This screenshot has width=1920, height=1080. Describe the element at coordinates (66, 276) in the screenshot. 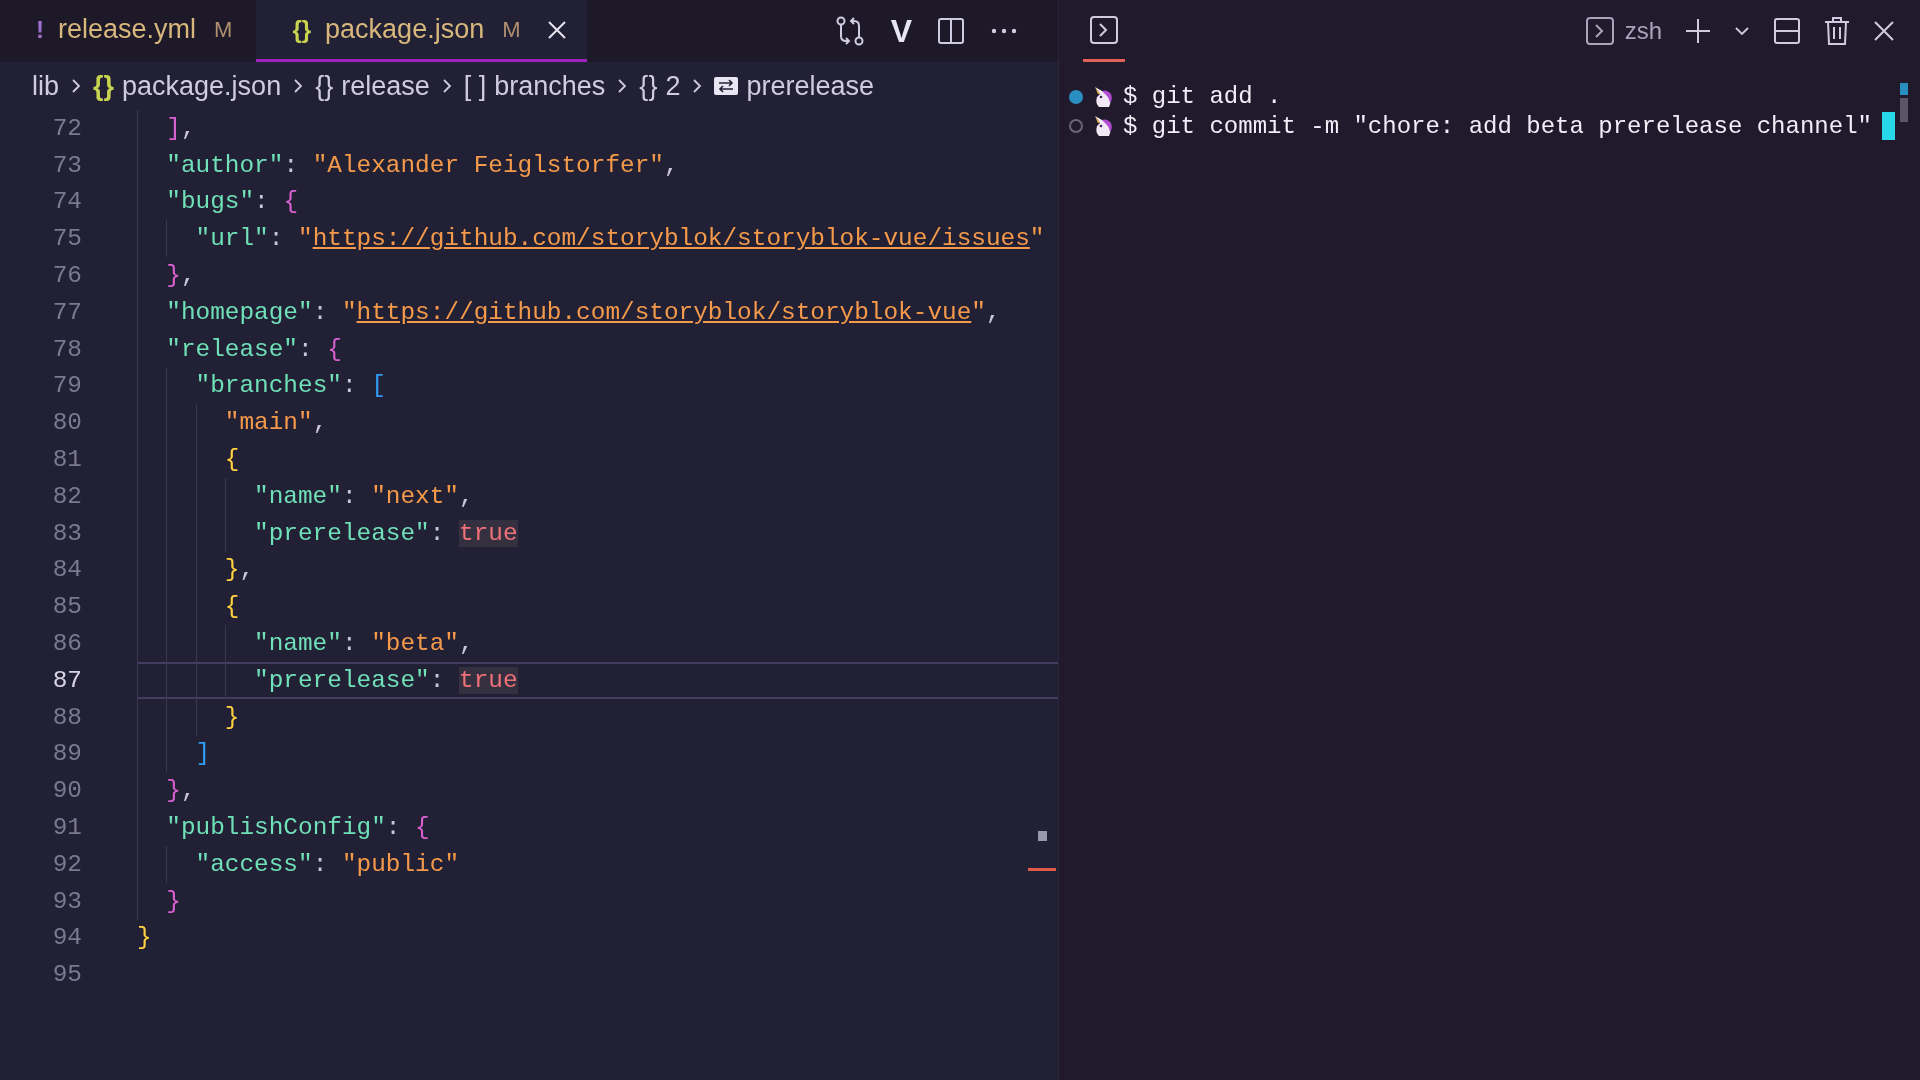

I see `line-number: 76` at that location.